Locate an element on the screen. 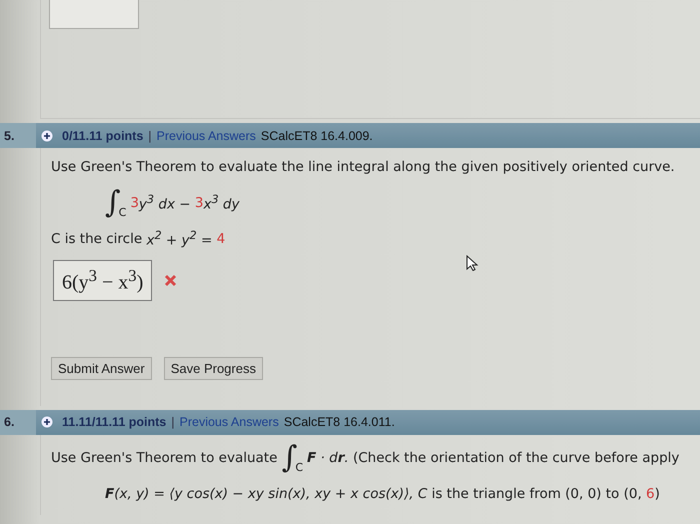  points-label: 11.11/11.11 points is located at coordinates (114, 422).